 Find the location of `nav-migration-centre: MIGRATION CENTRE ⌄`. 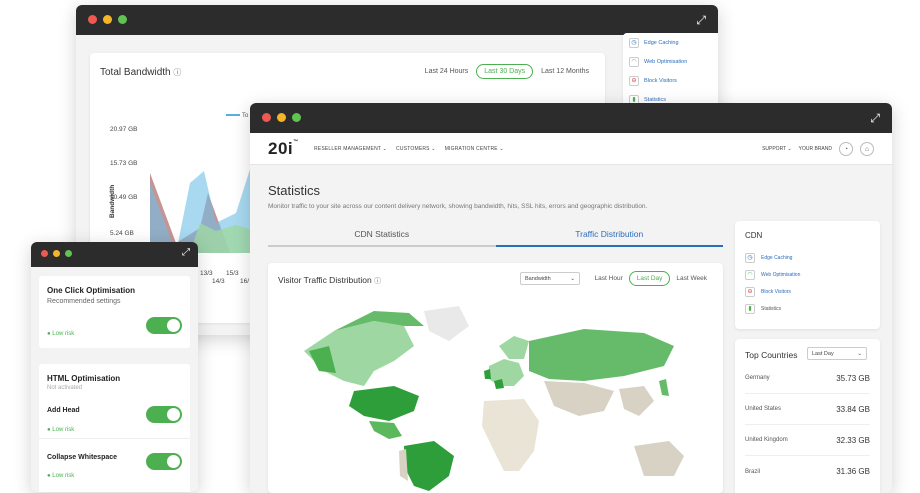

nav-migration-centre: MIGRATION CENTRE ⌄ is located at coordinates (474, 149).